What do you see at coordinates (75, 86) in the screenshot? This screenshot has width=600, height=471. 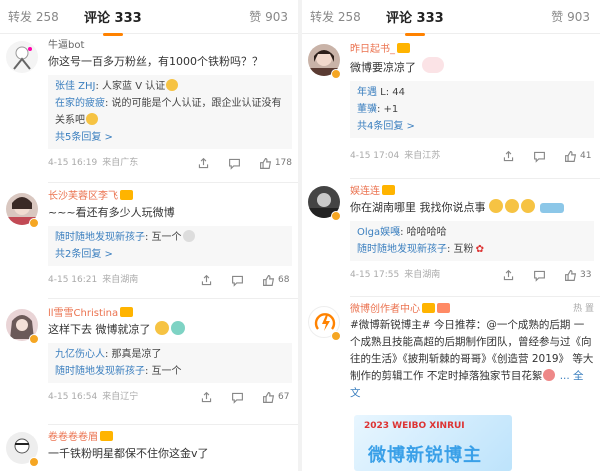 I see `reply-username: 张佳 ZHJ` at bounding box center [75, 86].